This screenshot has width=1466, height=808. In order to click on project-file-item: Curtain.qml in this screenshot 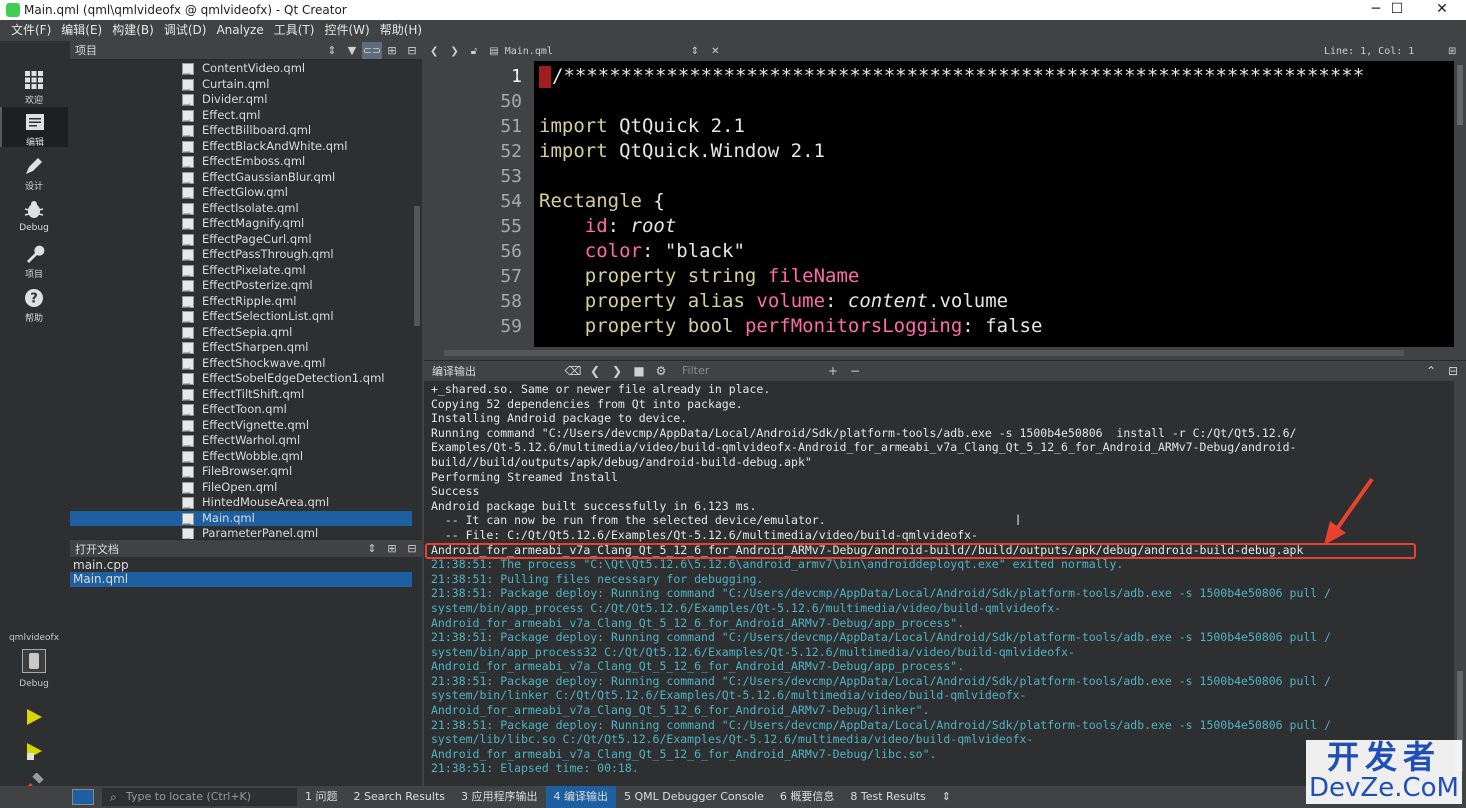, I will do `click(241, 87)`.